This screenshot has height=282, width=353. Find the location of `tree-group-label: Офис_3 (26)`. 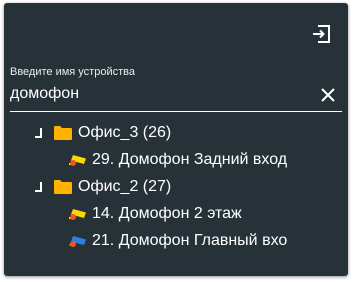

tree-group-label: Офис_3 (26) is located at coordinates (125, 132).